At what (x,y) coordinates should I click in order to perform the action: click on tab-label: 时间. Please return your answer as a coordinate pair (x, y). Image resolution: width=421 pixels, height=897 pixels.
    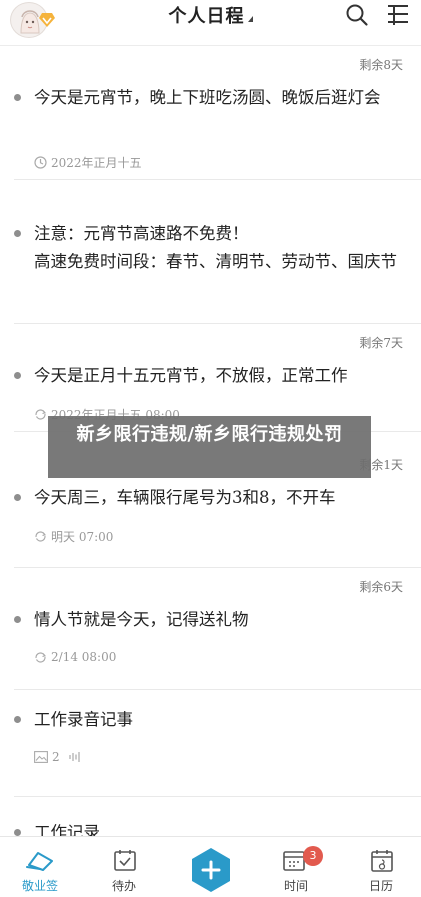
    Looking at the image, I should click on (295, 886).